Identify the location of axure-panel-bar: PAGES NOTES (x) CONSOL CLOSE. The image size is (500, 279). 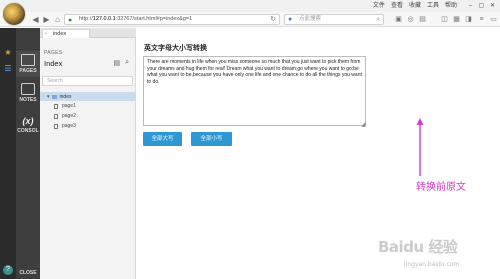
(28, 153).